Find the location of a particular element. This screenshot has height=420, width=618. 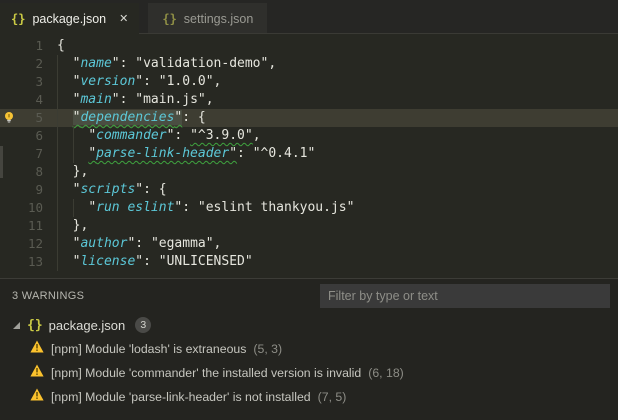

code-token: author is located at coordinates (104, 243).